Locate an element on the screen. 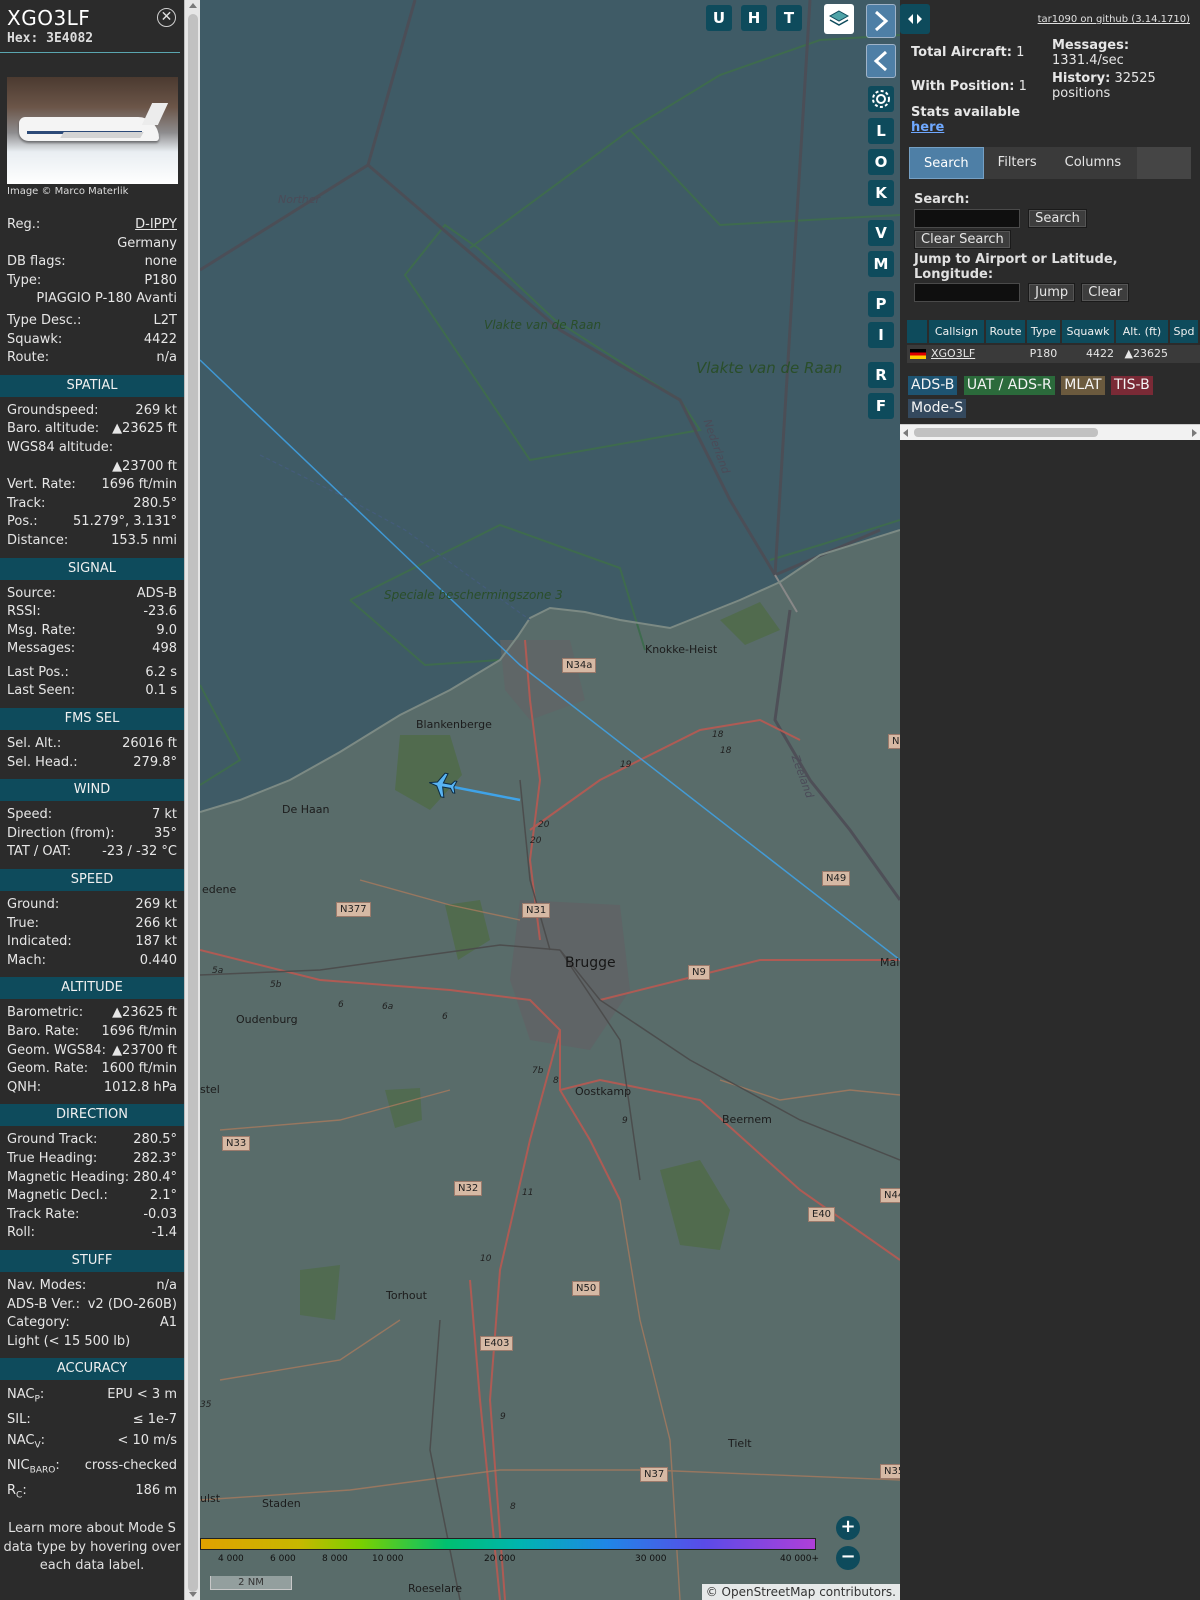 The height and width of the screenshot is (1600, 1200). map-button-r: R is located at coordinates (881, 375).